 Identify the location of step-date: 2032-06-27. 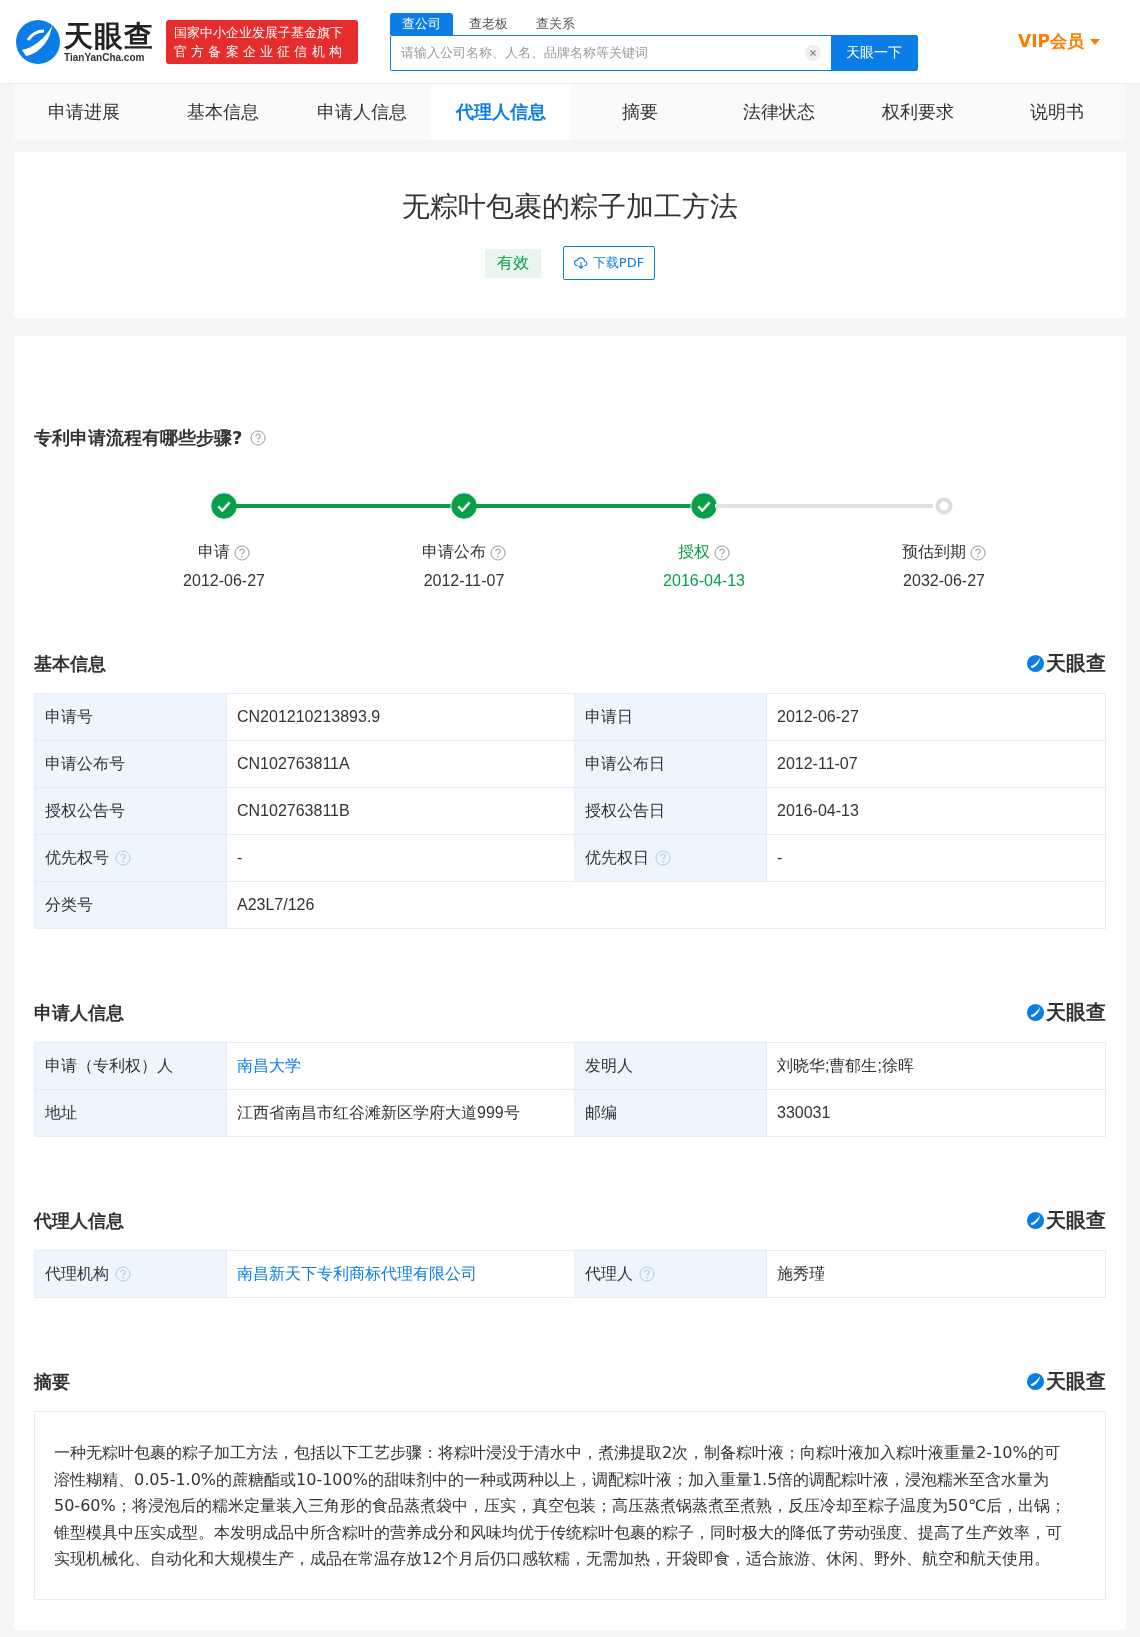
(944, 581).